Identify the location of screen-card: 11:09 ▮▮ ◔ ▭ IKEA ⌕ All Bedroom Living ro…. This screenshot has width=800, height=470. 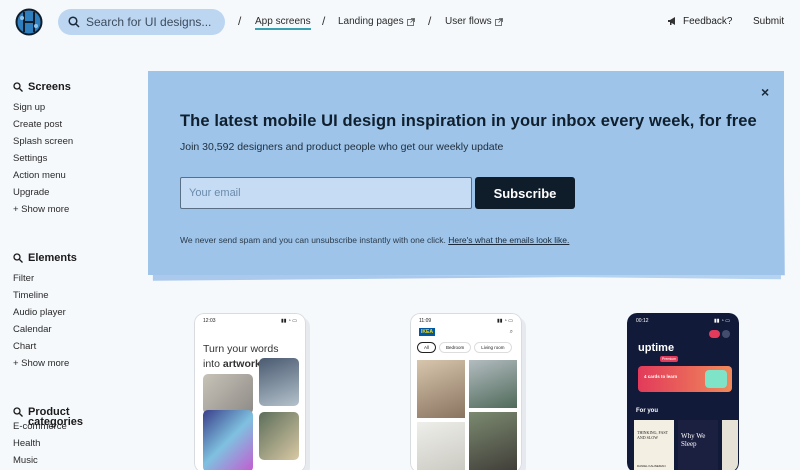
(466, 391).